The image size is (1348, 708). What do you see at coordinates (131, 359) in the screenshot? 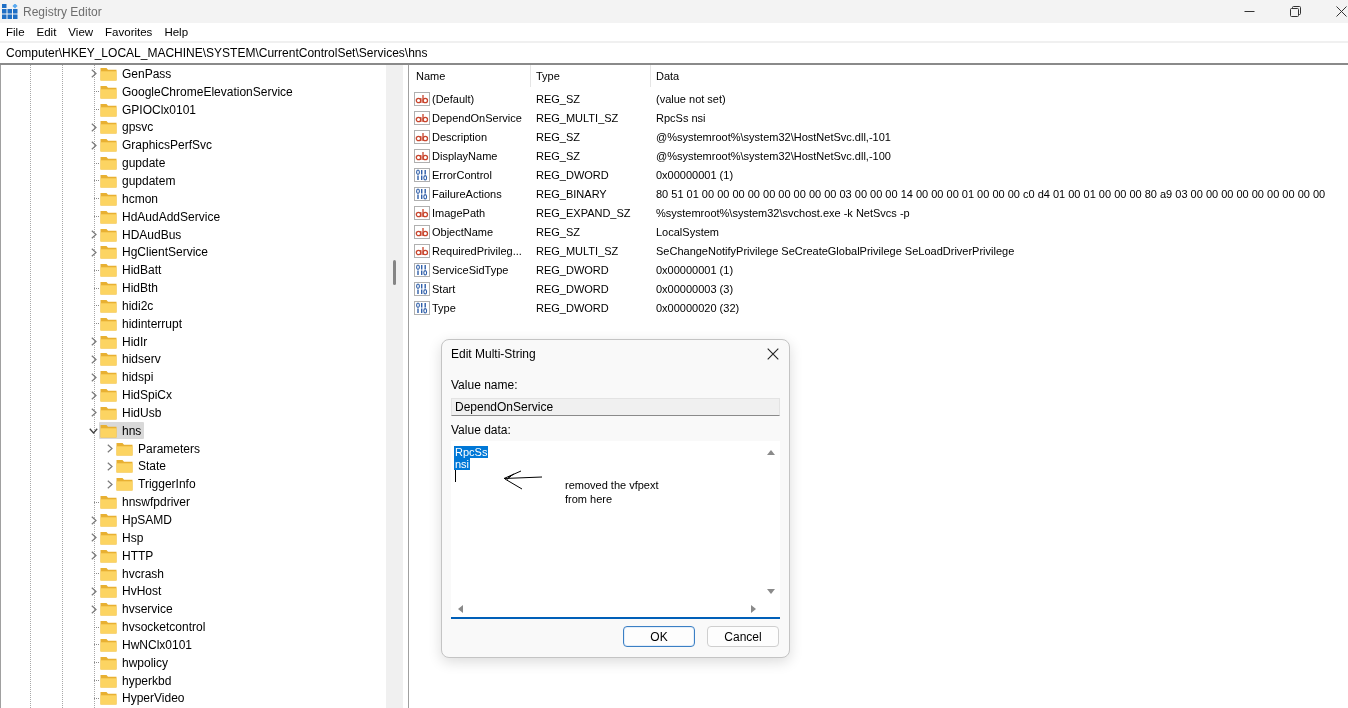
I see `tree-item: hidserv` at bounding box center [131, 359].